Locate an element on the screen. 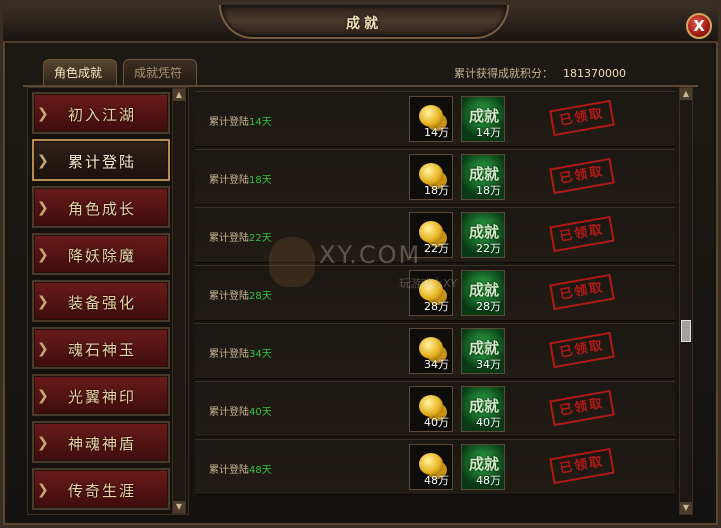 Image resolution: width=721 pixels, height=528 pixels. gold-reward-qty: 18万 is located at coordinates (436, 190).